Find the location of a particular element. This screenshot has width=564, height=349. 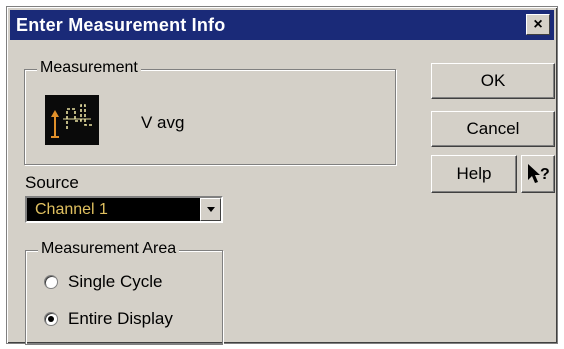

measurement-group-label: Measurement is located at coordinates (89, 68).